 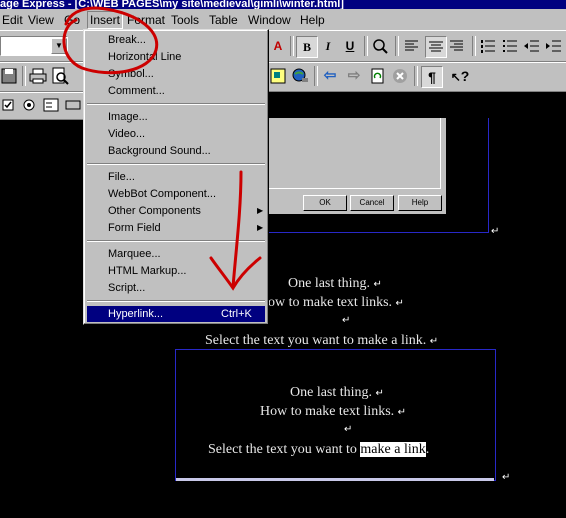 What do you see at coordinates (333, 412) in the screenshot?
I see `page-text-line: How to make text links. ↵` at bounding box center [333, 412].